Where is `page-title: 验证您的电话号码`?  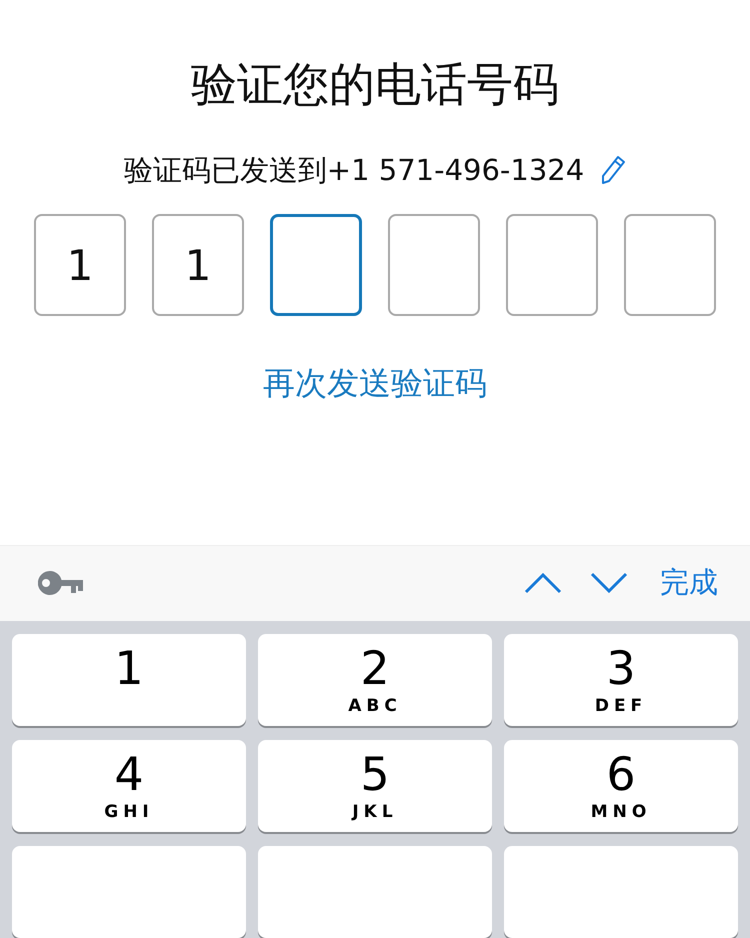 page-title: 验证您的电话号码 is located at coordinates (375, 84).